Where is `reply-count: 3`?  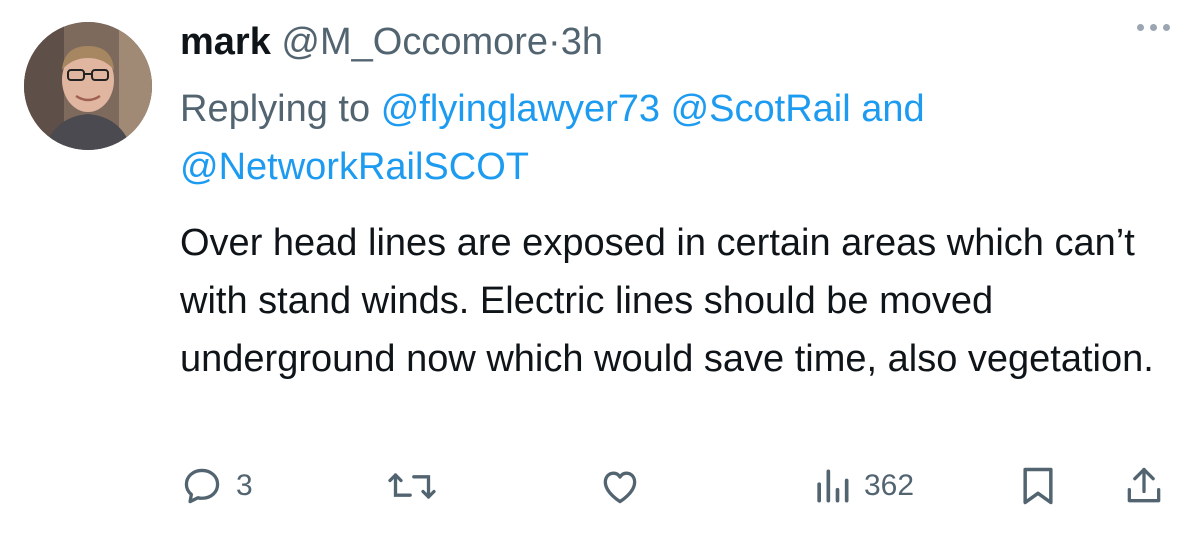
reply-count: 3 is located at coordinates (244, 485).